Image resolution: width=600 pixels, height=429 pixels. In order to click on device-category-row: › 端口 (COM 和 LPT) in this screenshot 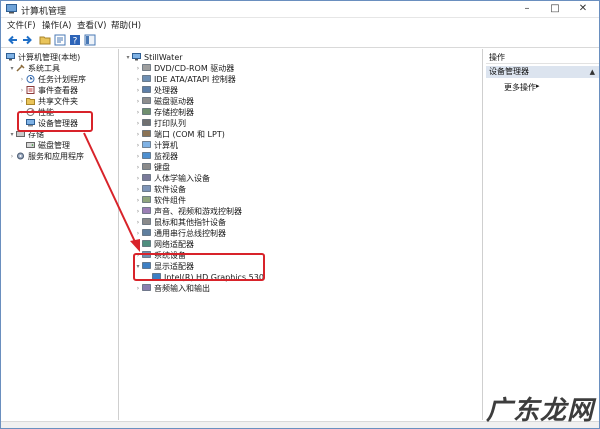, I will do `click(179, 134)`.